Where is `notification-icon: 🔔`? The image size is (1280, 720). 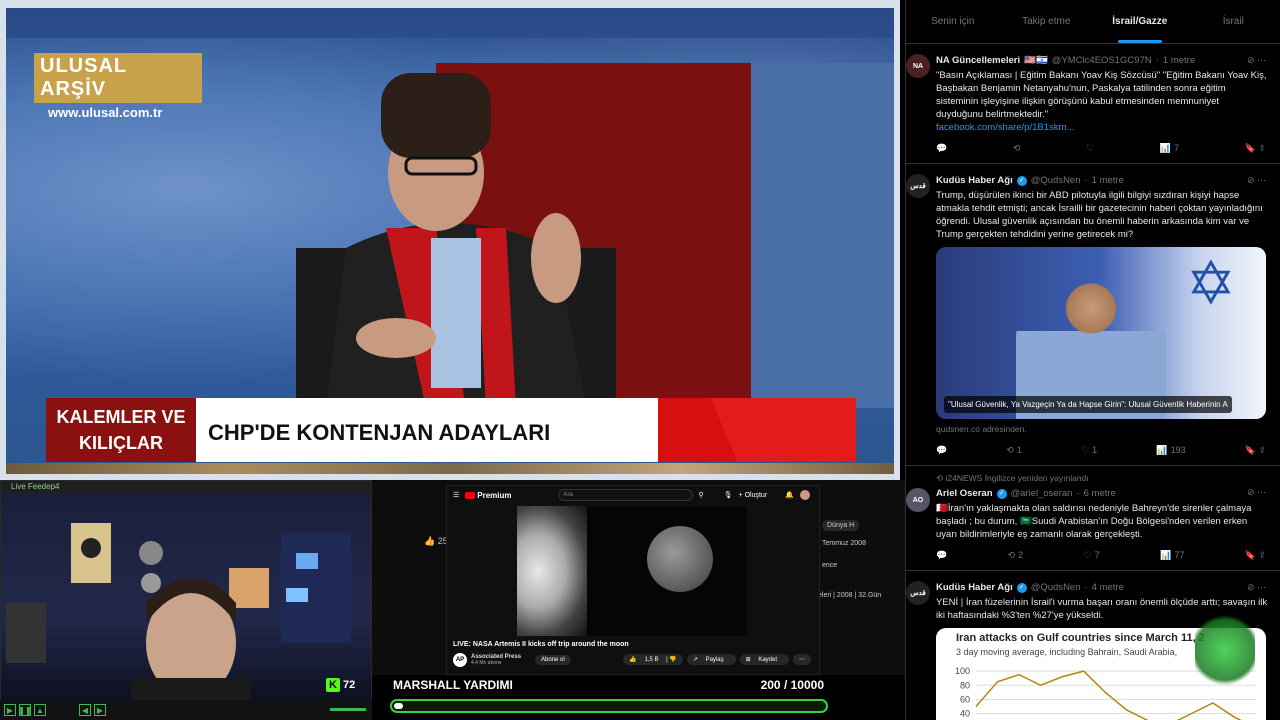 notification-icon: 🔔 is located at coordinates (789, 495).